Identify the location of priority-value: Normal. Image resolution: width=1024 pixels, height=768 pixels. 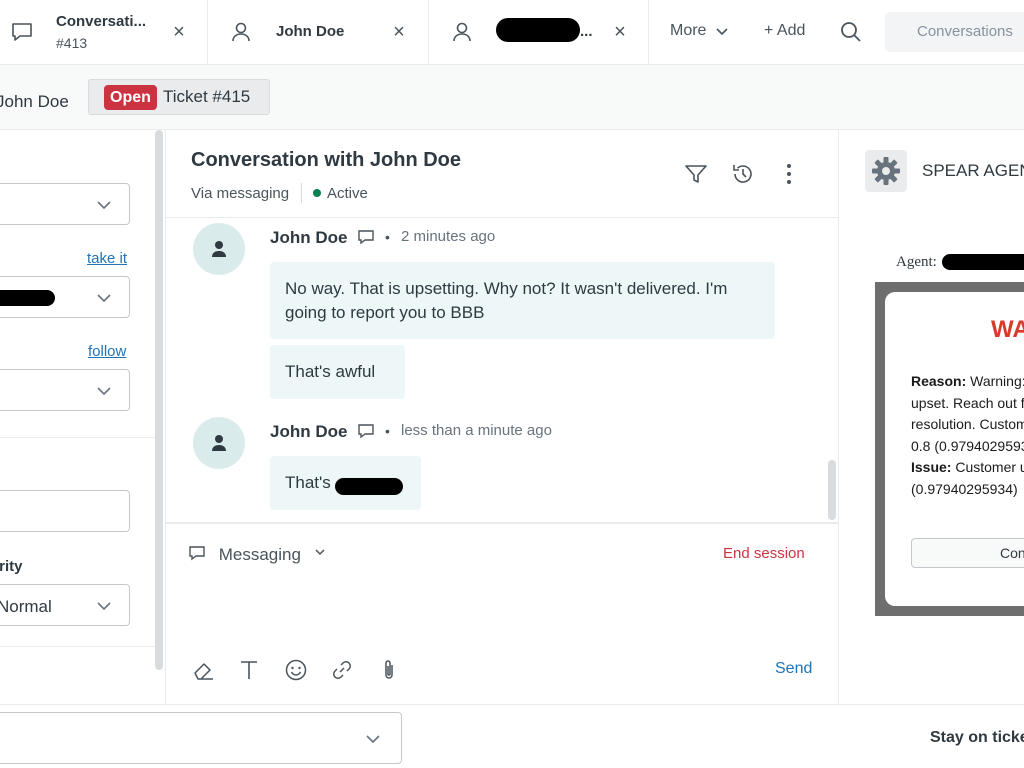
(26, 606).